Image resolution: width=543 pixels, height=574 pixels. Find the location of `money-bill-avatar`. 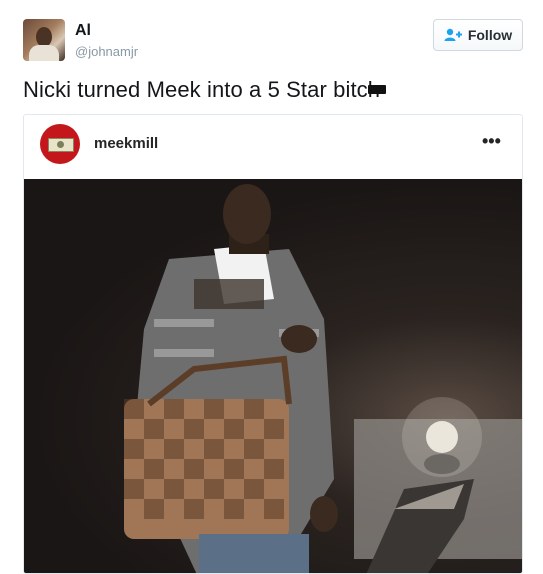

money-bill-avatar is located at coordinates (60, 144).